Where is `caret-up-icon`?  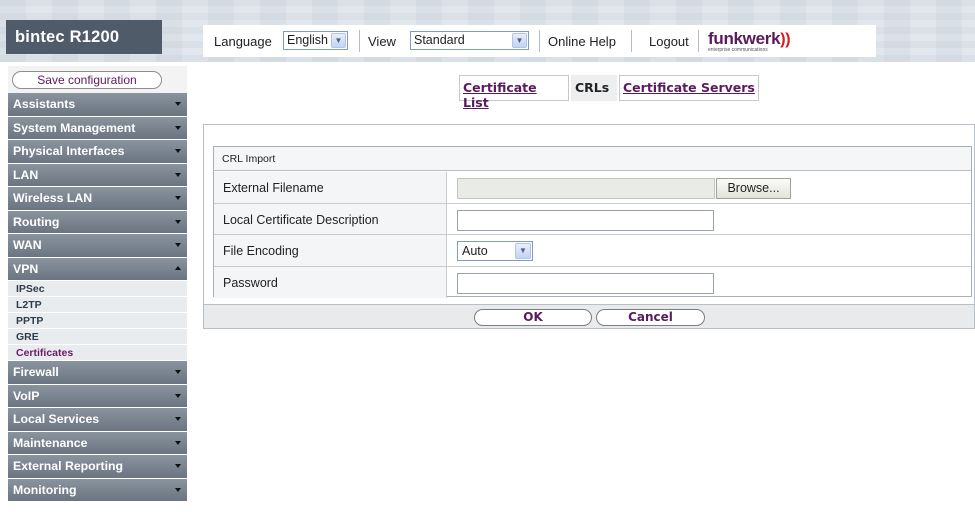
caret-up-icon is located at coordinates (178, 267).